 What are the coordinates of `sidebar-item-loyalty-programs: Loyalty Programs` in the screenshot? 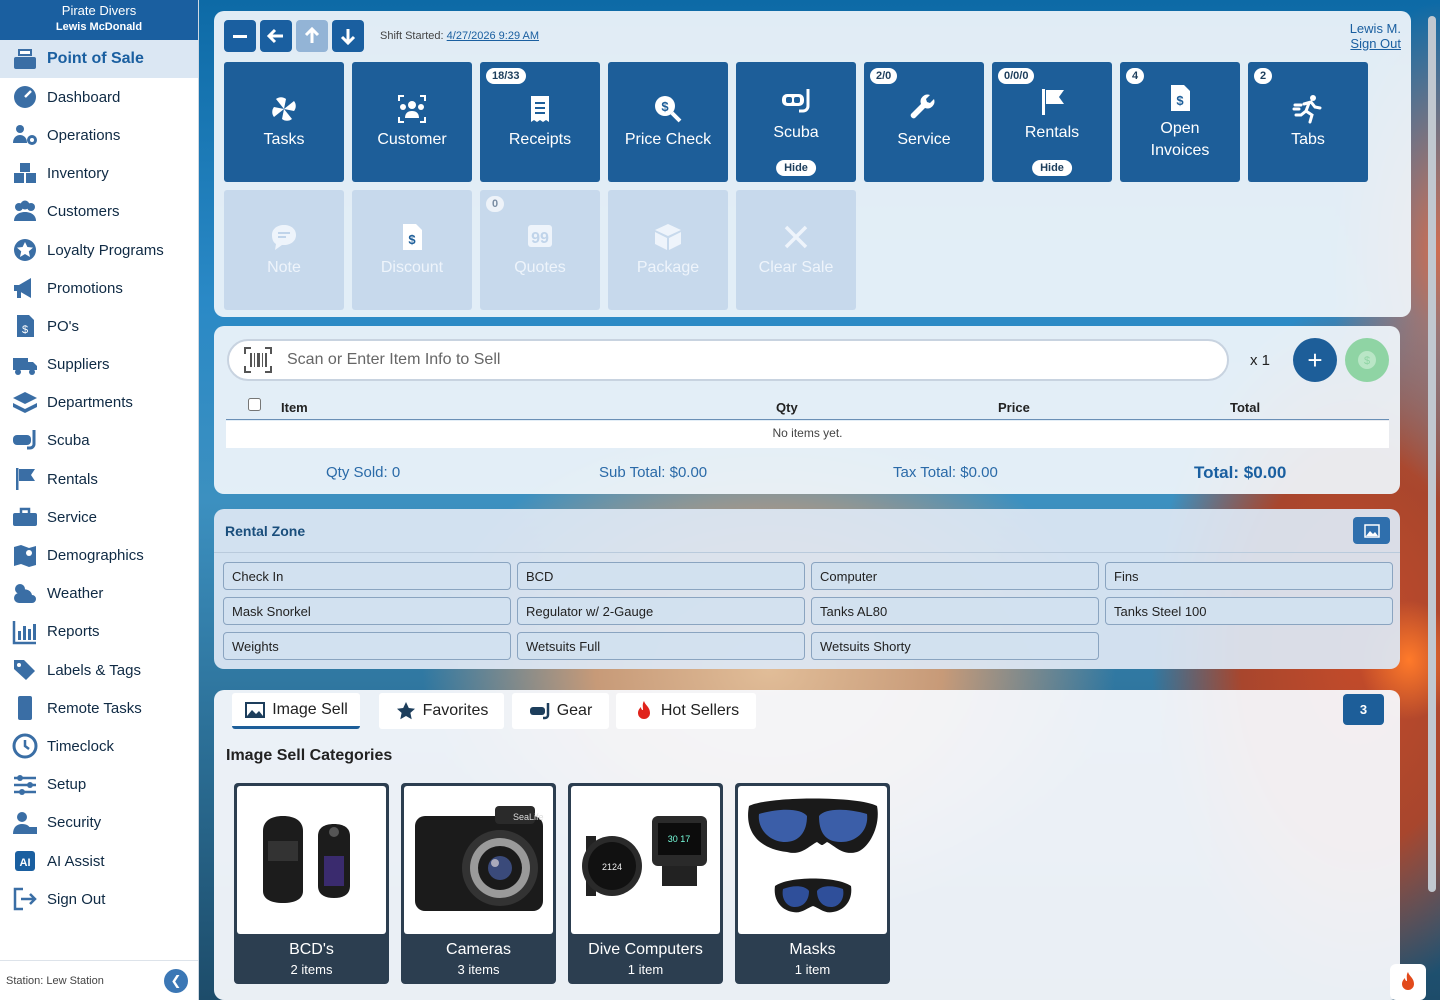 It's located at (99, 250).